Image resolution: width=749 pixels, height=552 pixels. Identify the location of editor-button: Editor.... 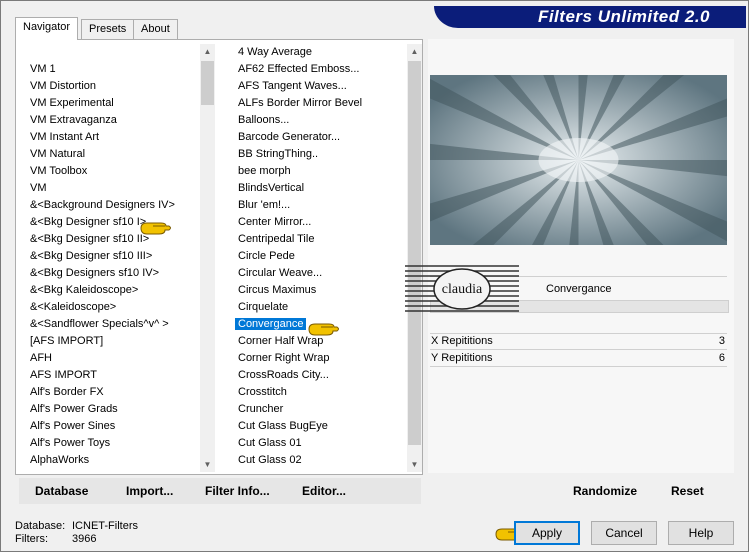
(324, 491).